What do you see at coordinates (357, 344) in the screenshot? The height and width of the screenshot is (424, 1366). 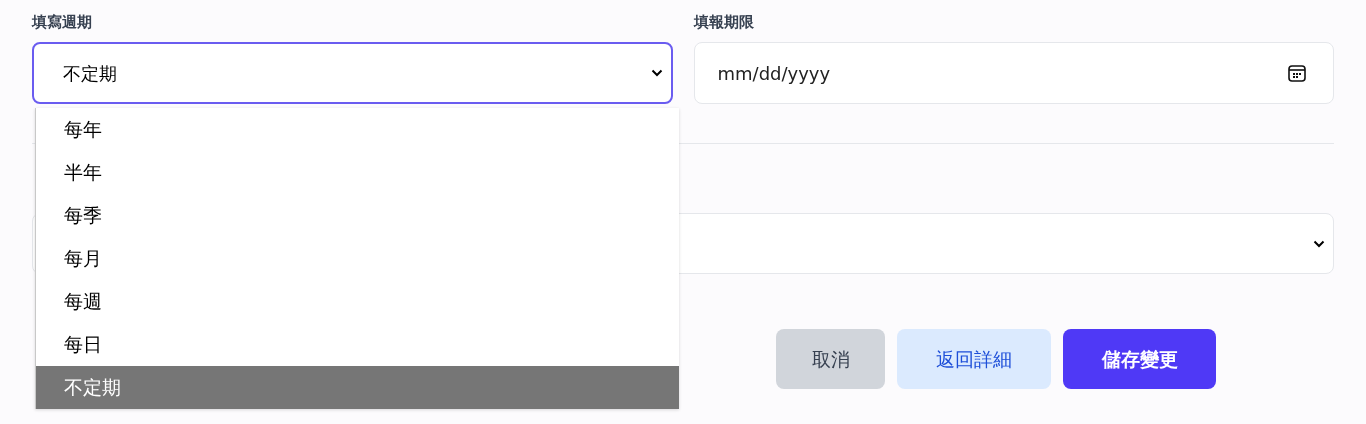 I see `dropdown-option: 每日` at bounding box center [357, 344].